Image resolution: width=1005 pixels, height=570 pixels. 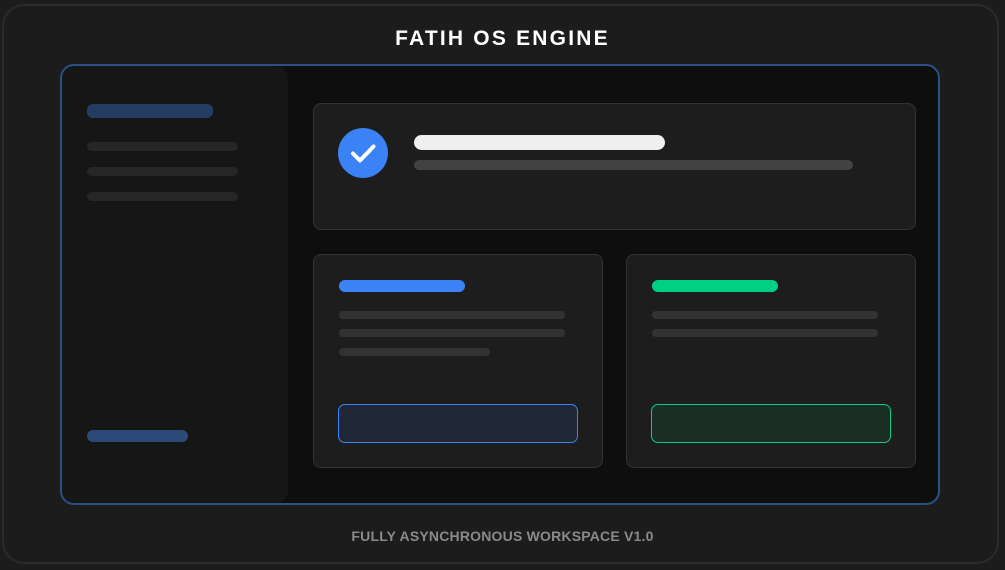 What do you see at coordinates (137, 436) in the screenshot?
I see `sidebar-footer-item` at bounding box center [137, 436].